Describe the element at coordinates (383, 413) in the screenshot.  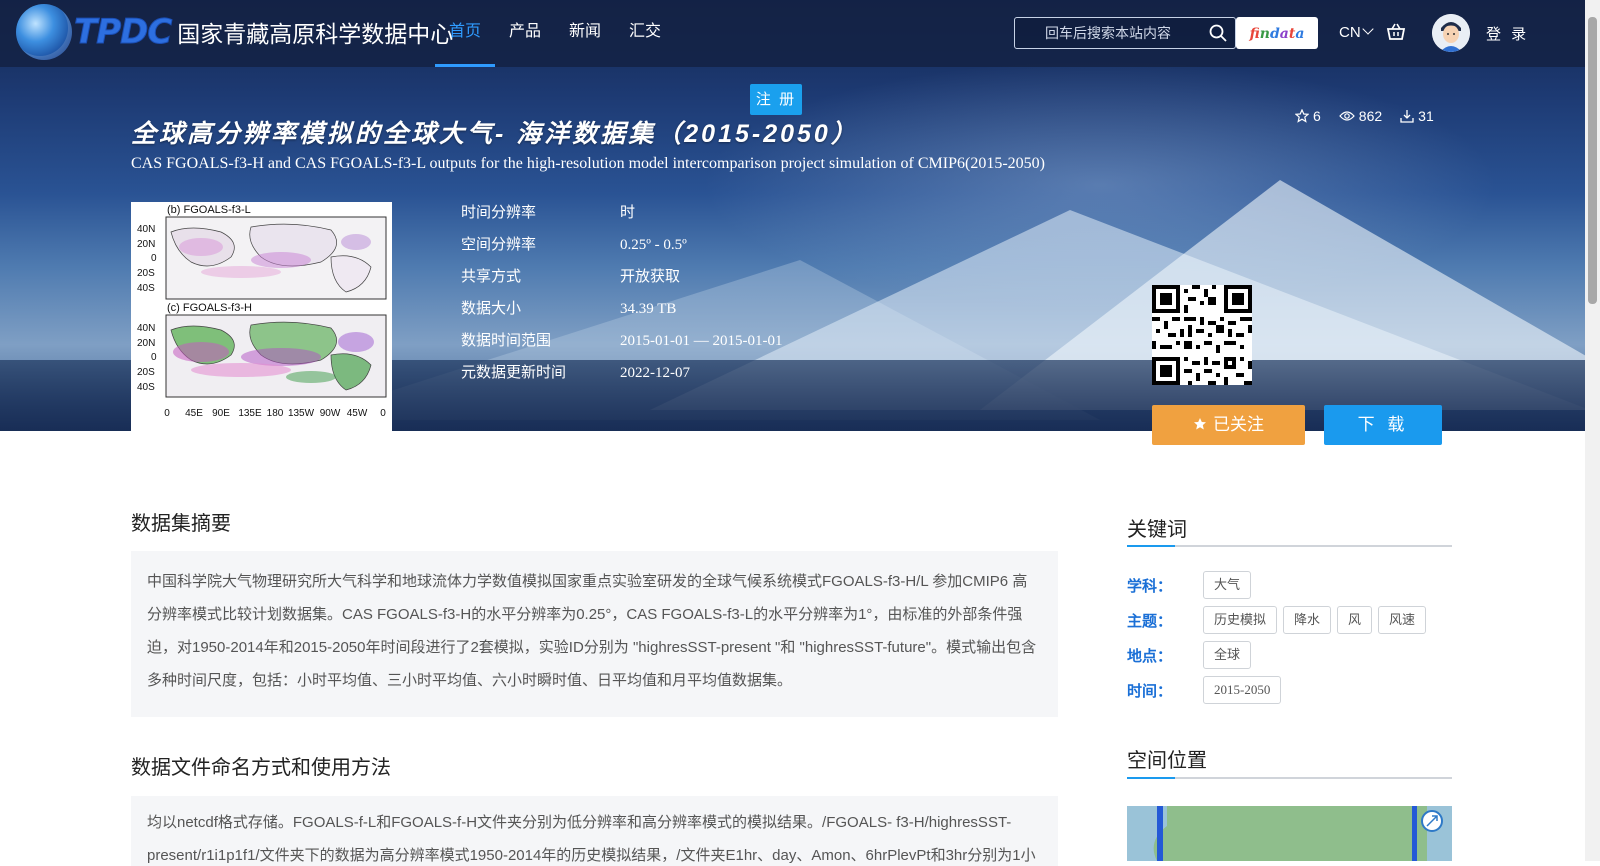
I see `lon-tick-0-end: 0` at that location.